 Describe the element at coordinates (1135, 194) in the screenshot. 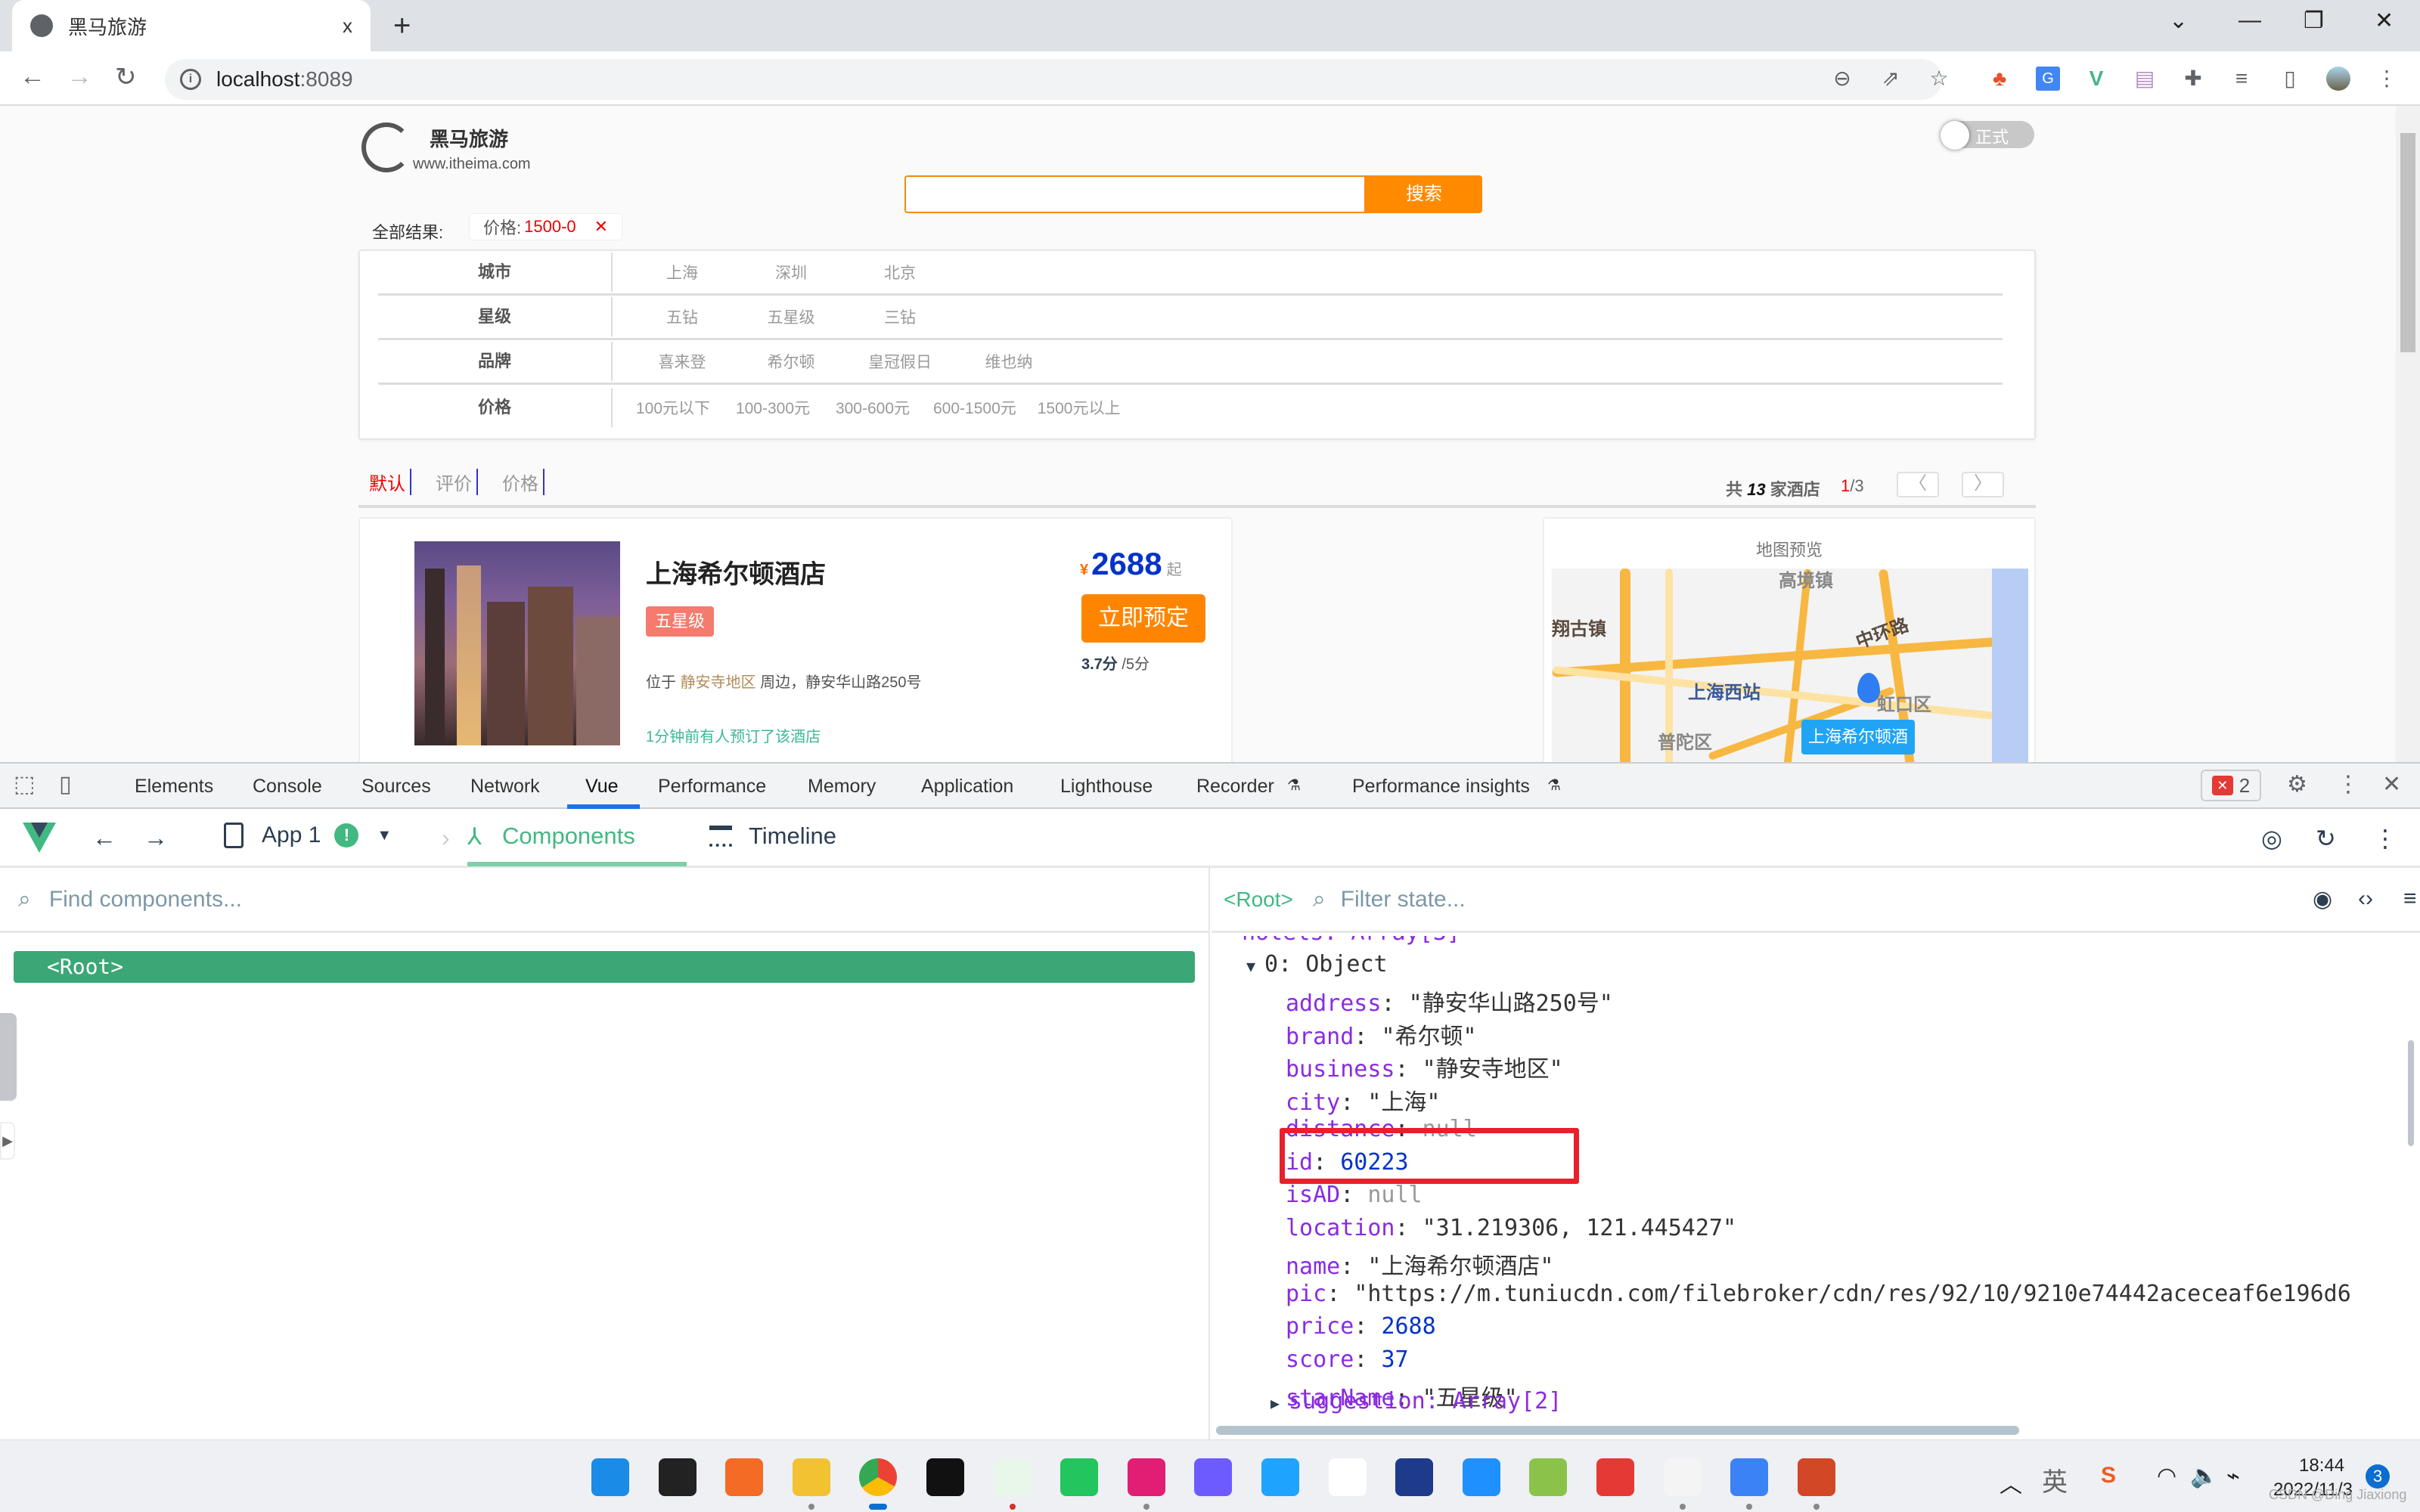

I see `search-input` at that location.